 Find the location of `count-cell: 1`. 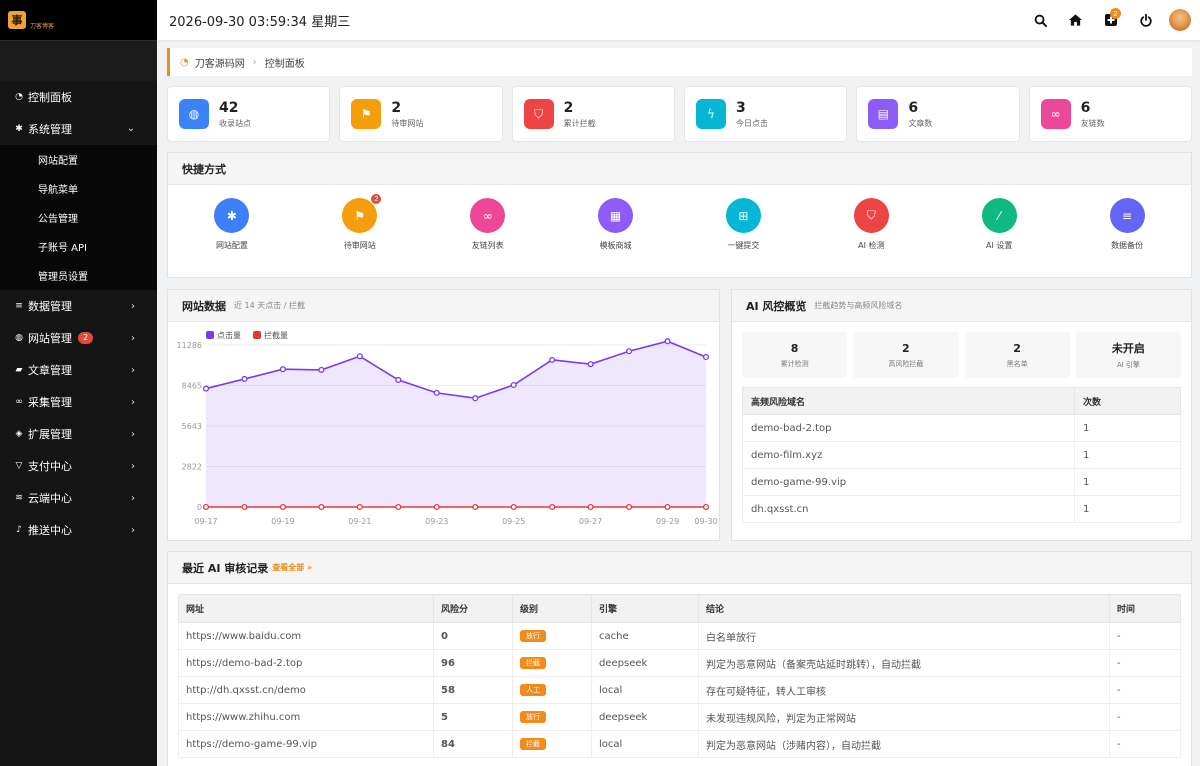

count-cell: 1 is located at coordinates (1127, 455).